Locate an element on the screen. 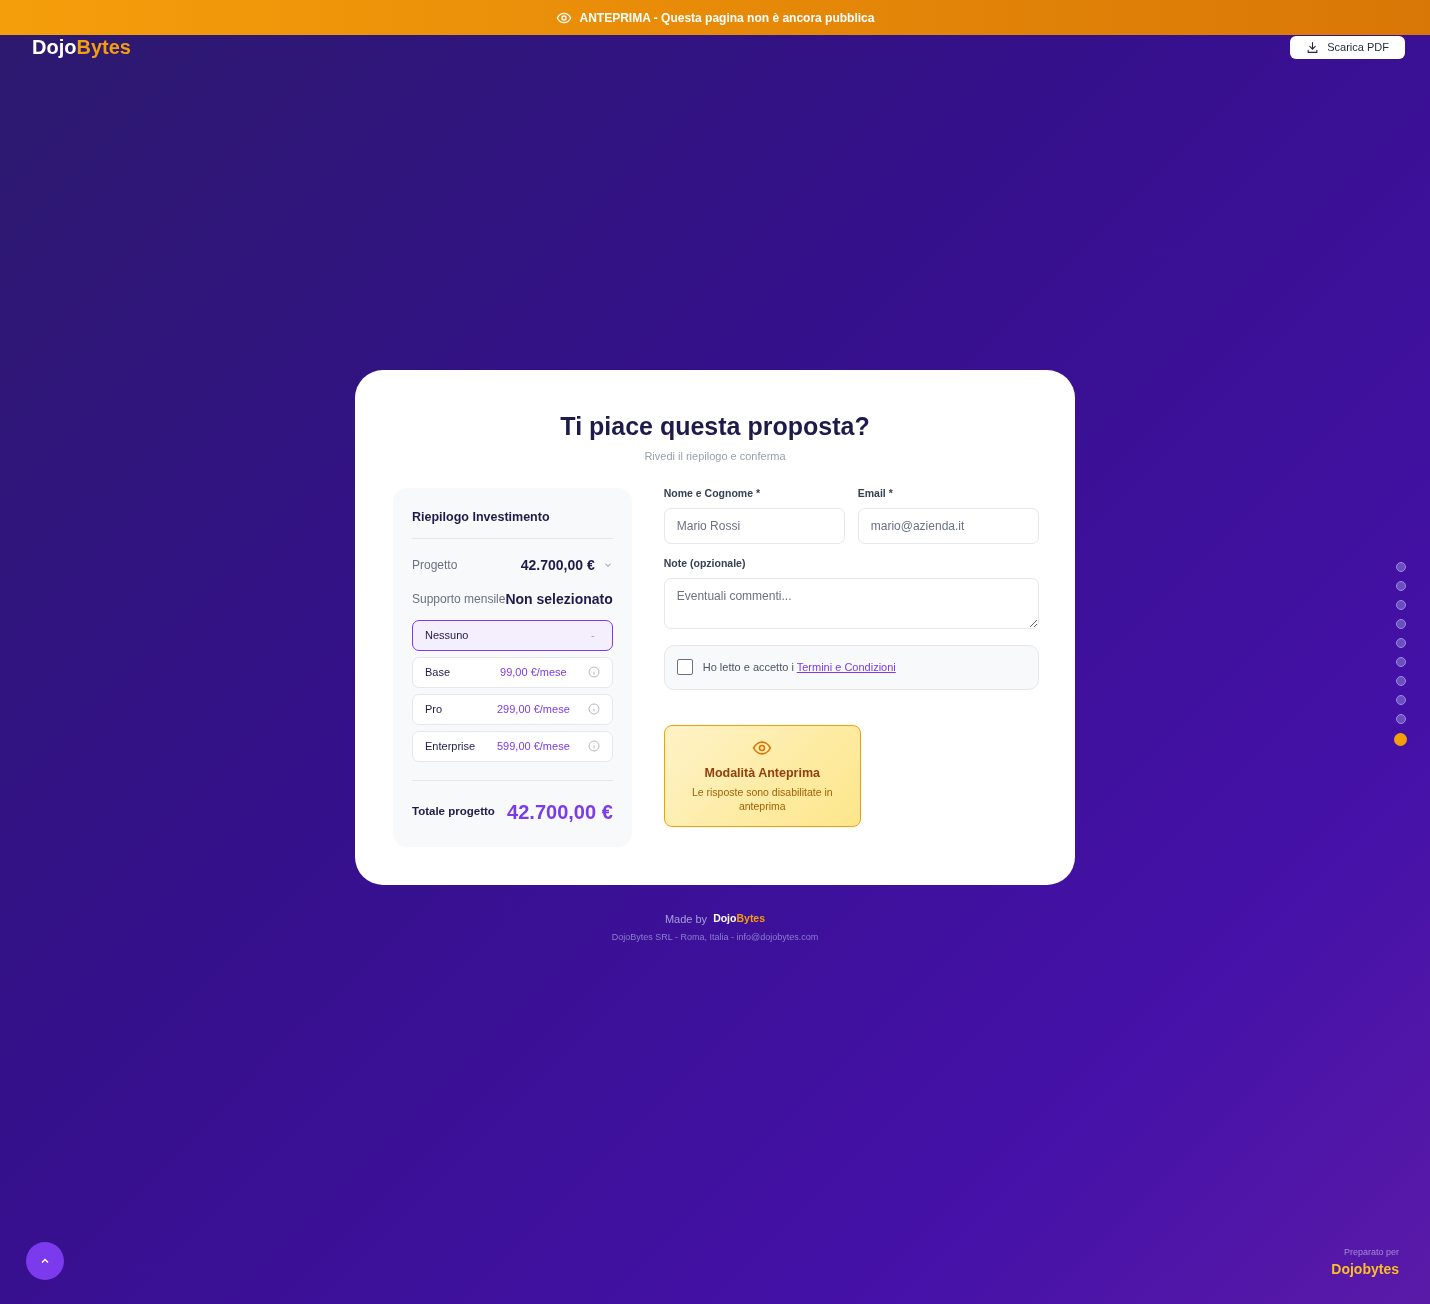 The width and height of the screenshot is (1430, 1304). footer-address: DojoBytes SRL - Roma, Italia - info@dojobytes.com is located at coordinates (715, 938).